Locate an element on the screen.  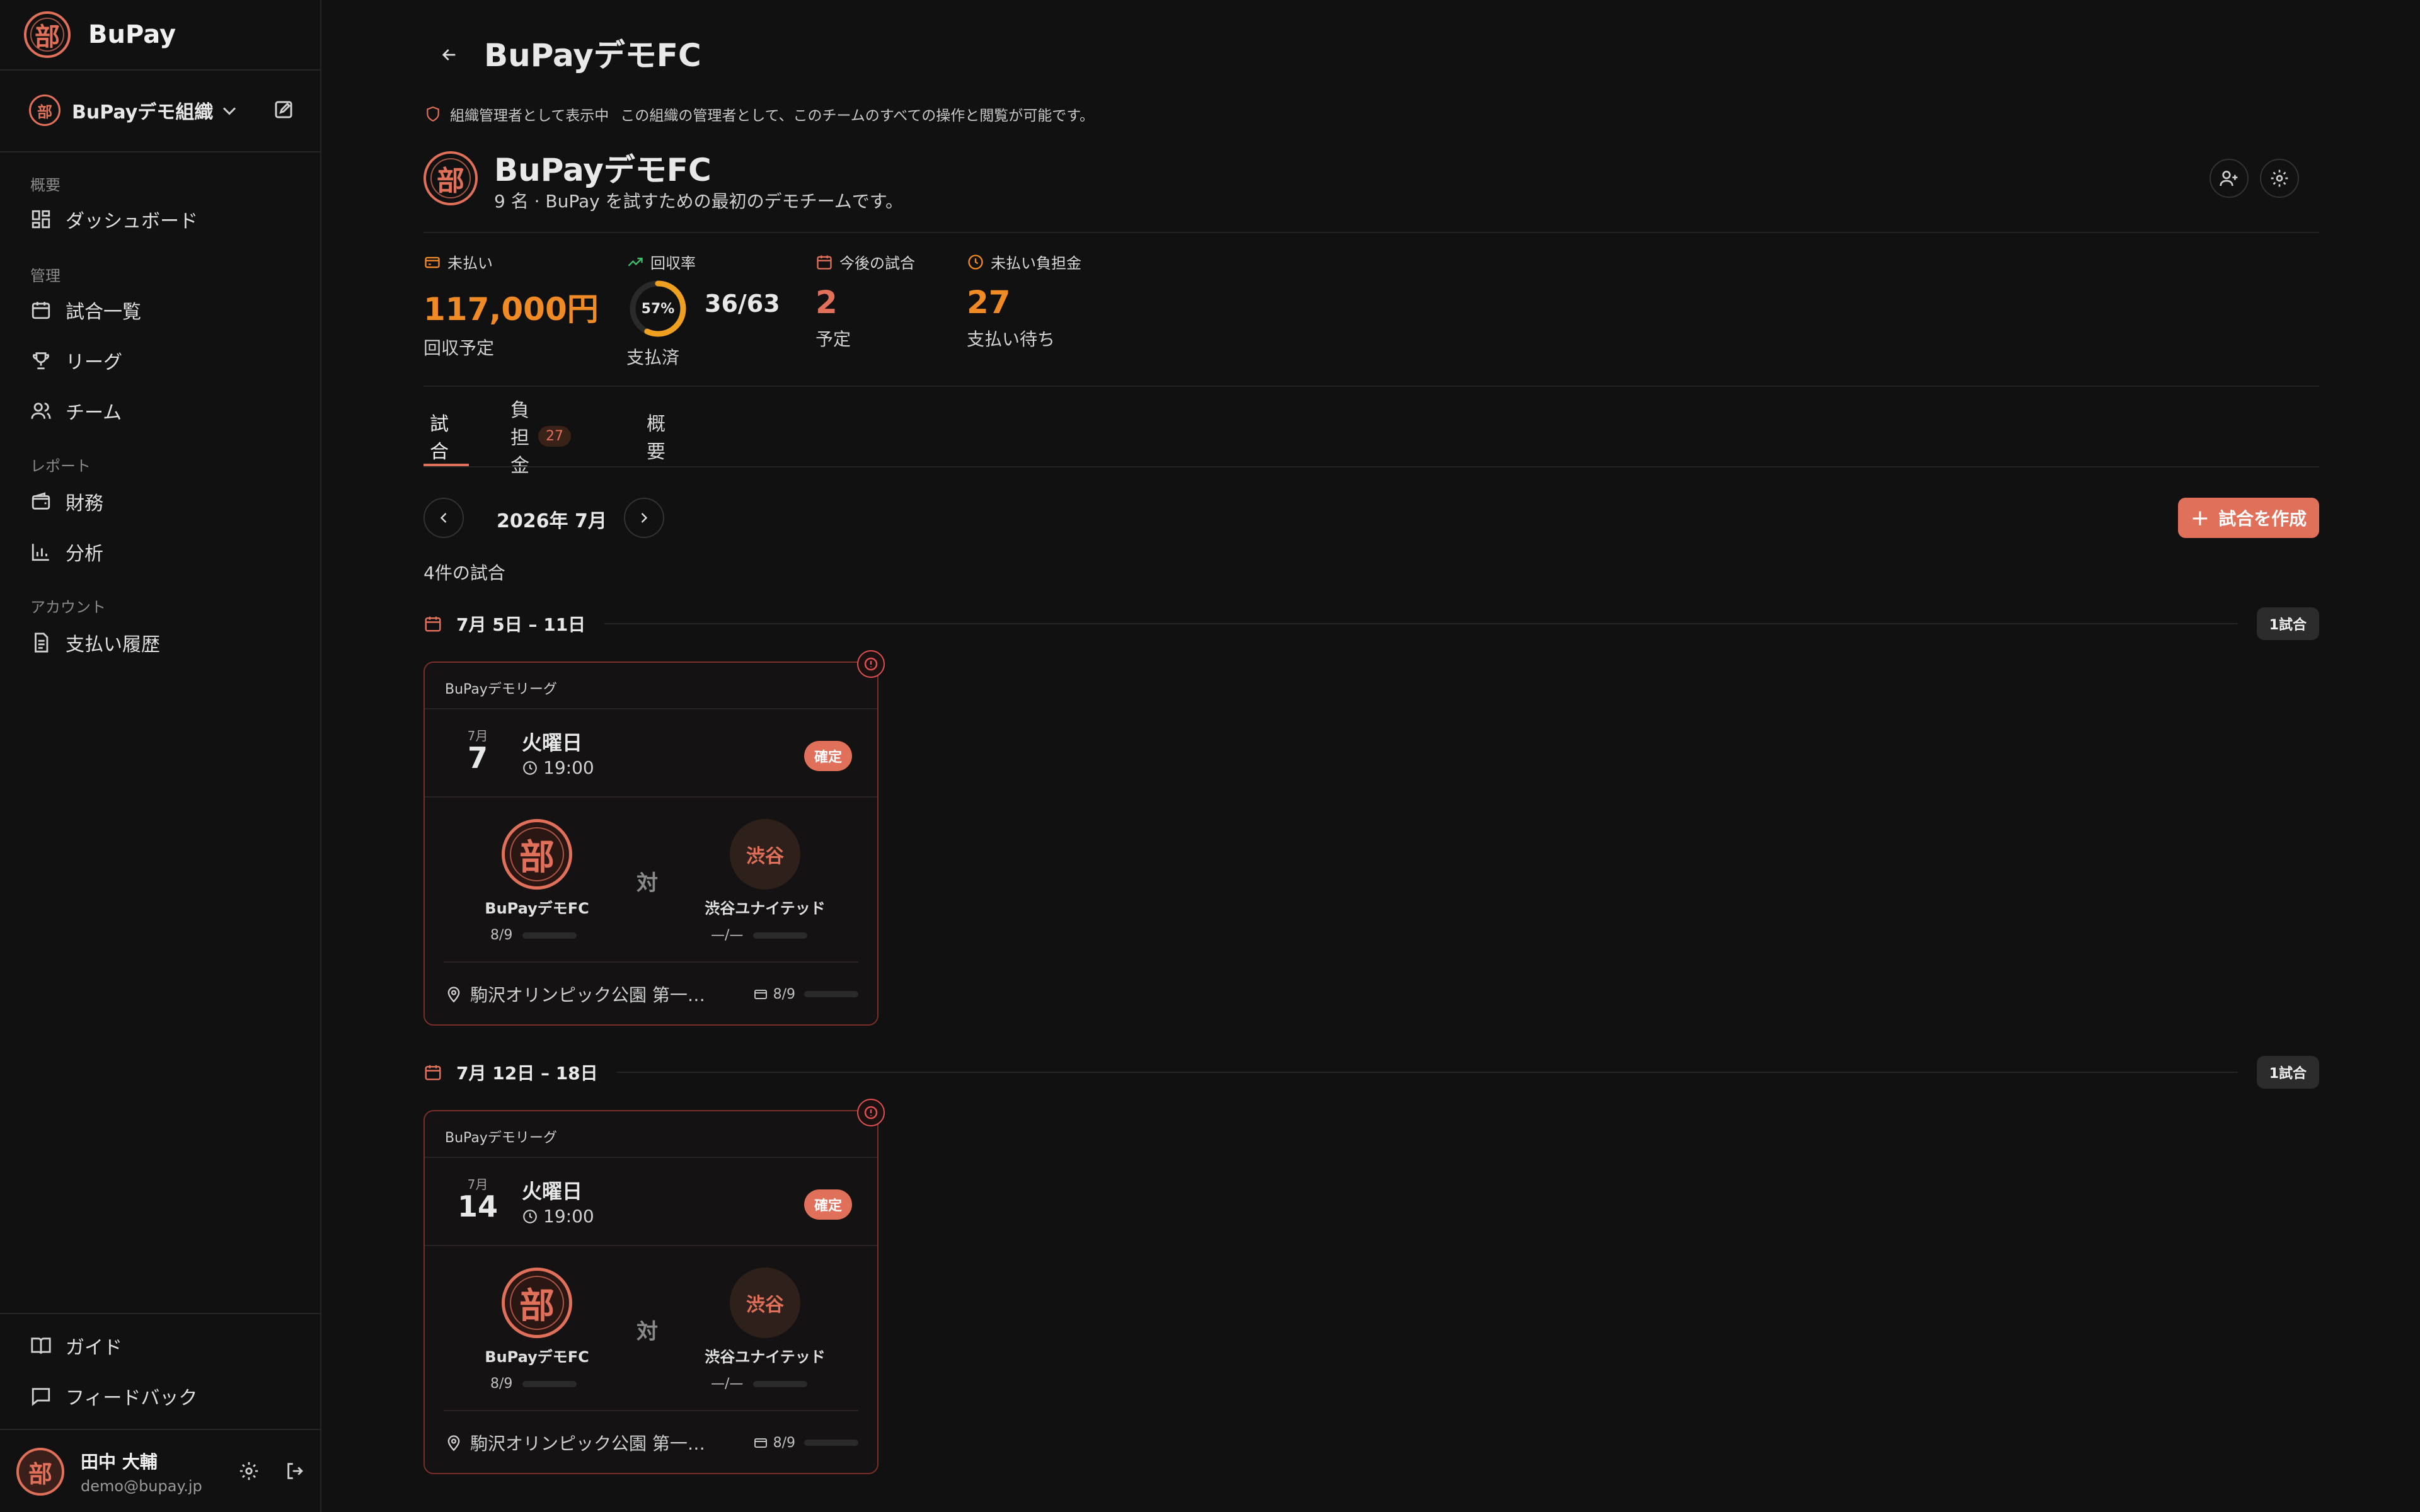
away-progress is located at coordinates (781, 935).